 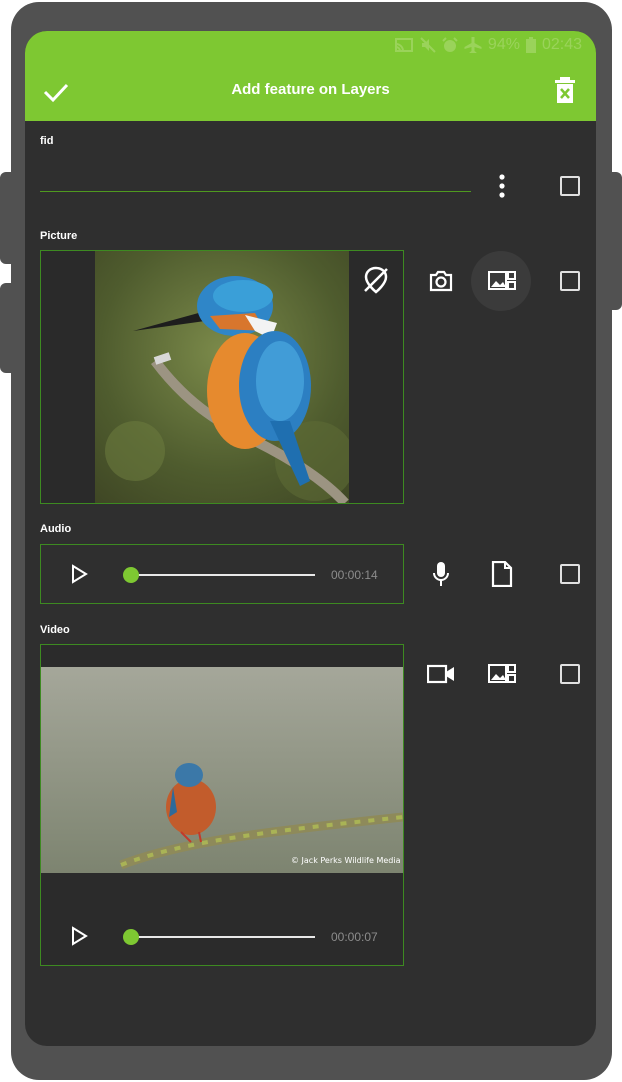 What do you see at coordinates (59, 236) in the screenshot?
I see `picture-label: Picture` at bounding box center [59, 236].